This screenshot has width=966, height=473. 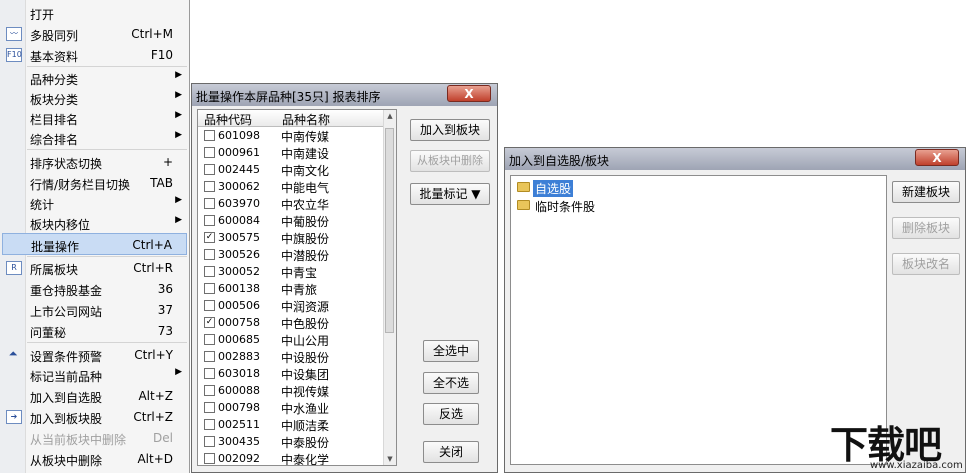 What do you see at coordinates (291, 254) in the screenshot?
I see `table-row: 300526 中潜股份` at bounding box center [291, 254].